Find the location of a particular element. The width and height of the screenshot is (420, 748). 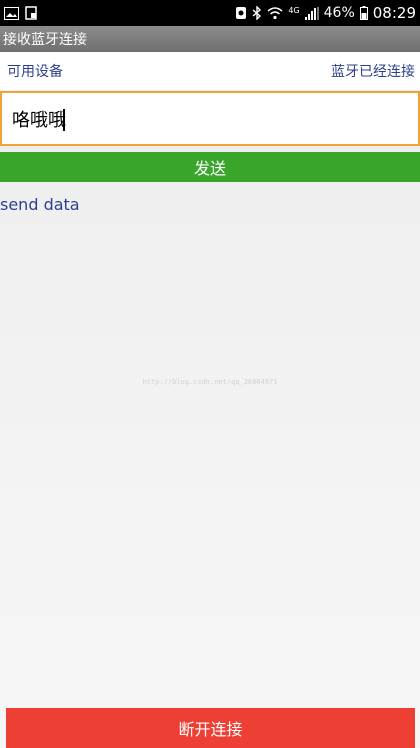

send-button: 发送 is located at coordinates (210, 167).